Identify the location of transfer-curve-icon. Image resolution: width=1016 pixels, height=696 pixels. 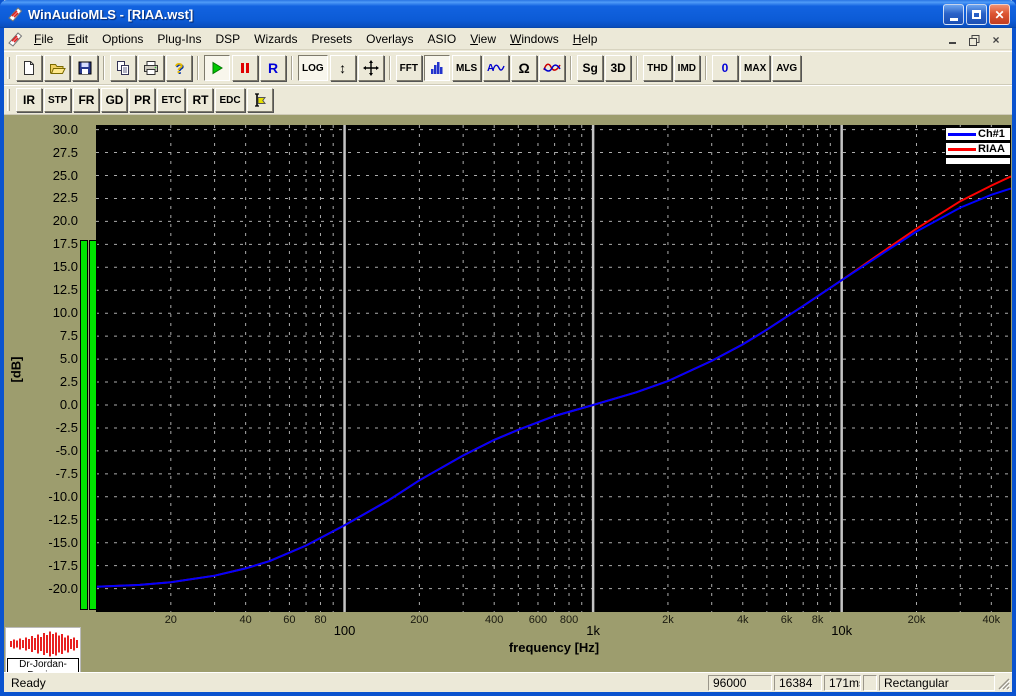
(552, 68).